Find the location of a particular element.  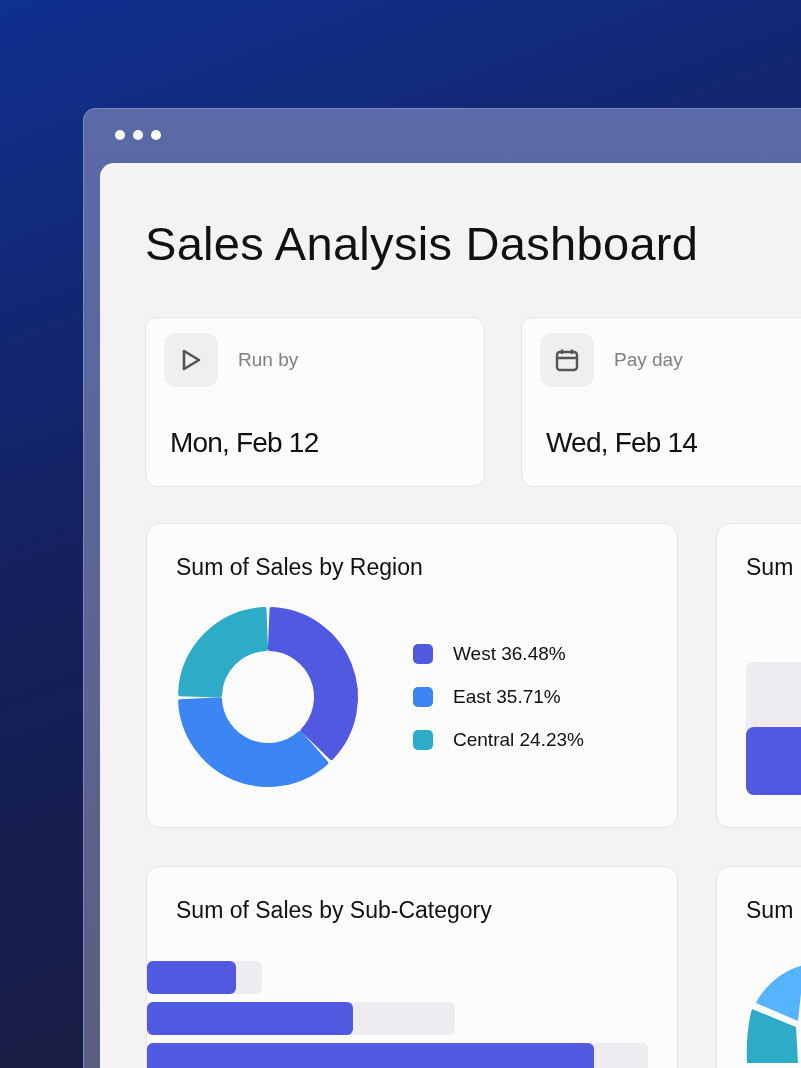

calendar-icon is located at coordinates (567, 360).